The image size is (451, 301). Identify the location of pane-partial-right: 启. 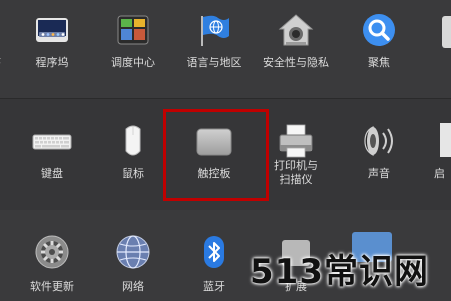
(435, 154).